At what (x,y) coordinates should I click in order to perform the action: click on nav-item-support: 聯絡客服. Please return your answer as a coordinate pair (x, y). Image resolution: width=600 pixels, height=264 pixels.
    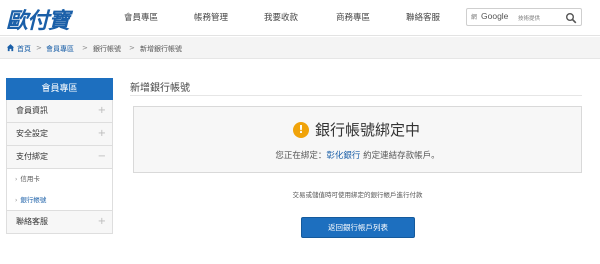
    Looking at the image, I should click on (423, 17).